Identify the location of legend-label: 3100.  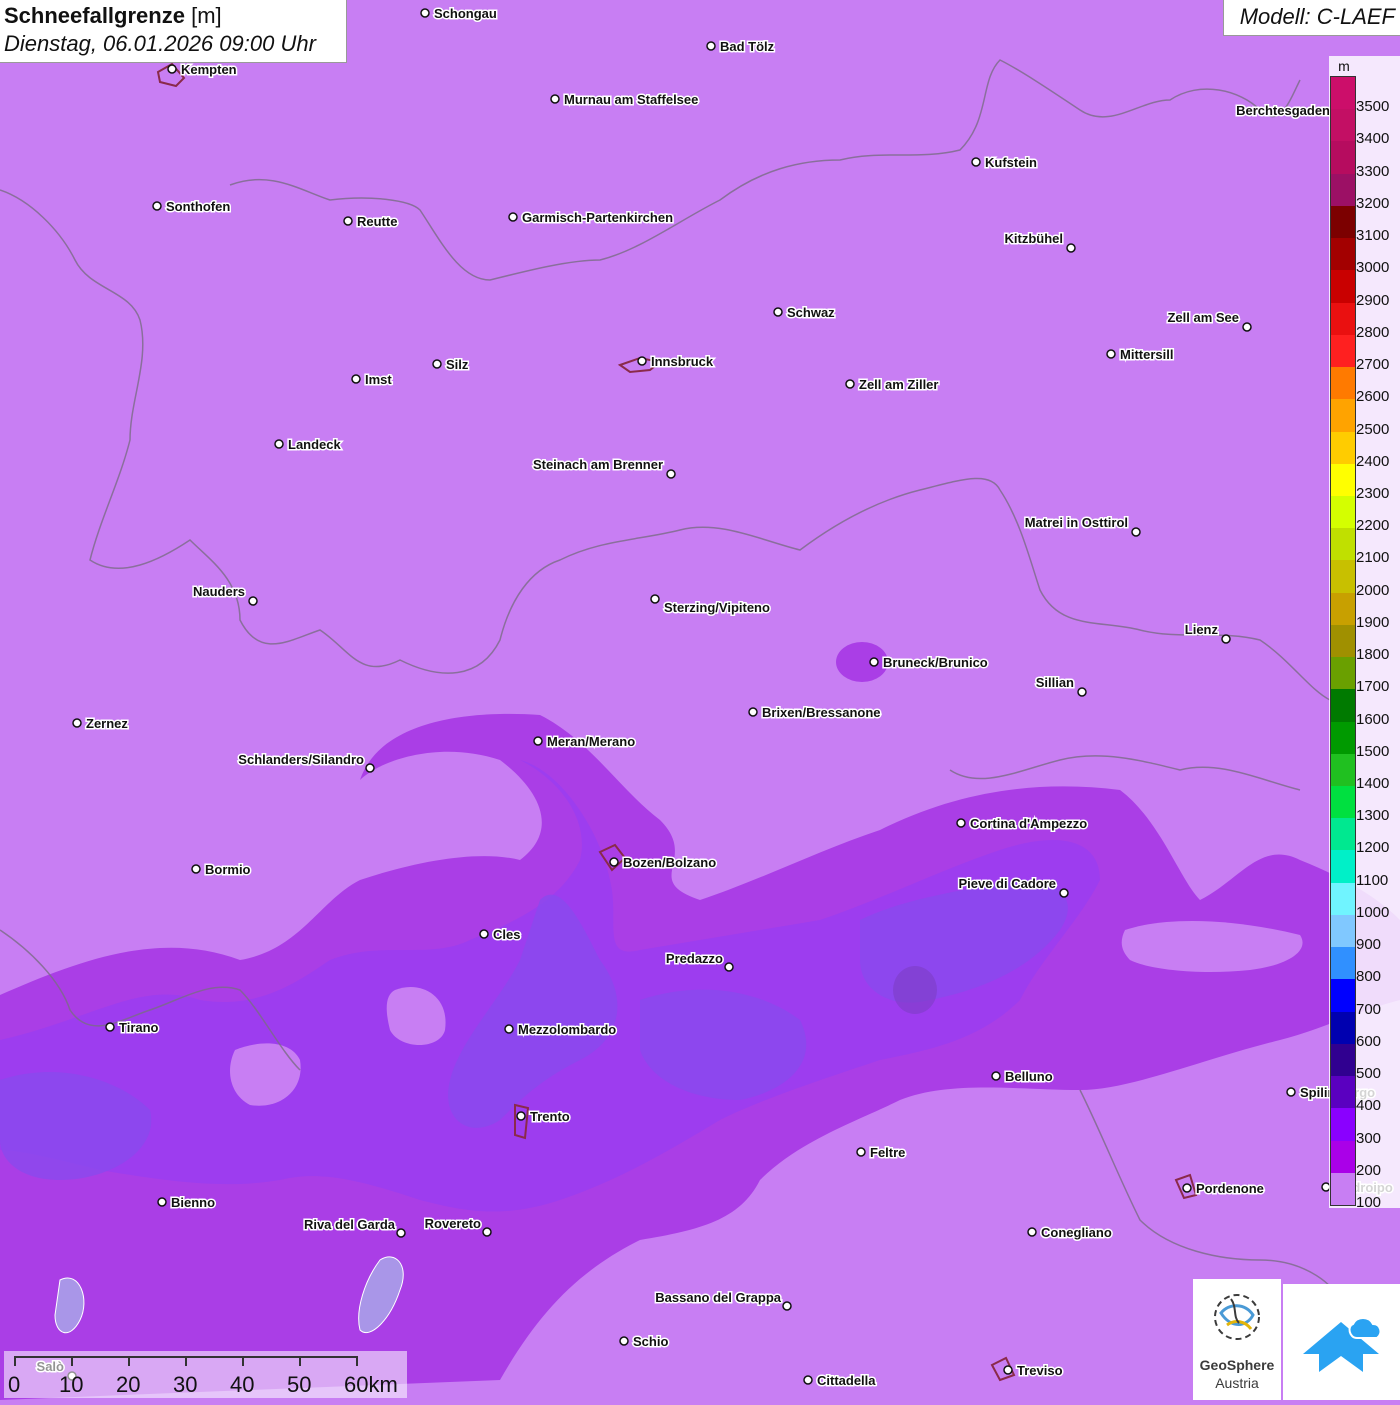
(1373, 236).